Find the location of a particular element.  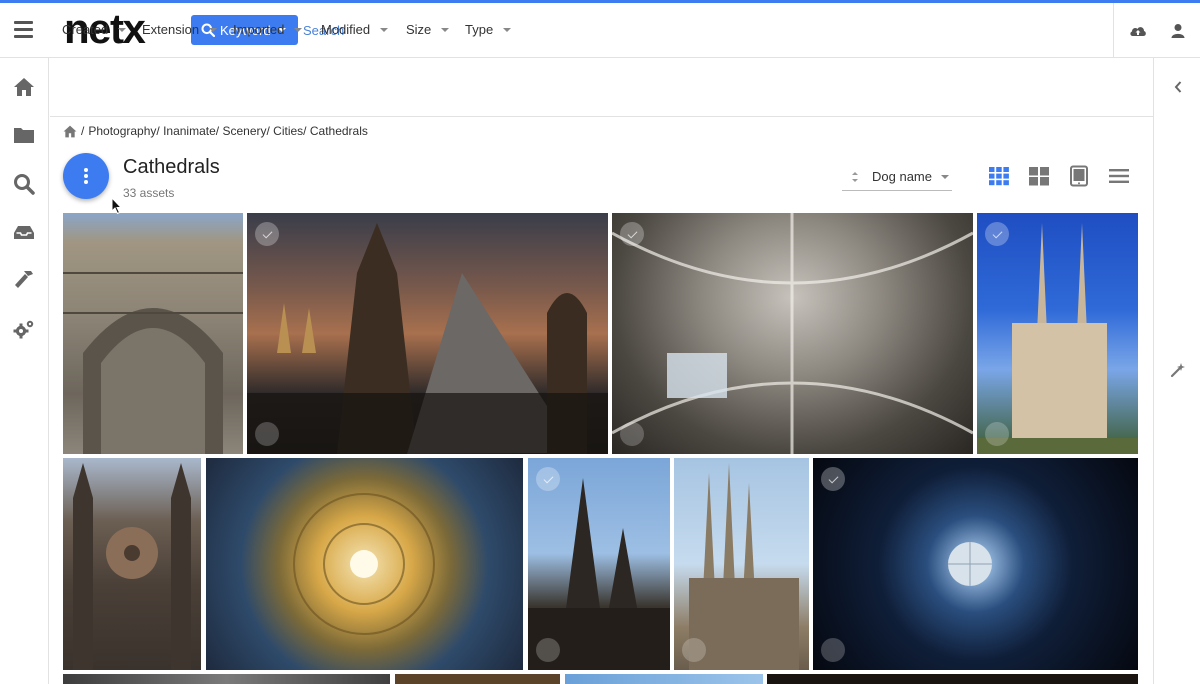

filter-modified: Modified is located at coordinates (355, 29).